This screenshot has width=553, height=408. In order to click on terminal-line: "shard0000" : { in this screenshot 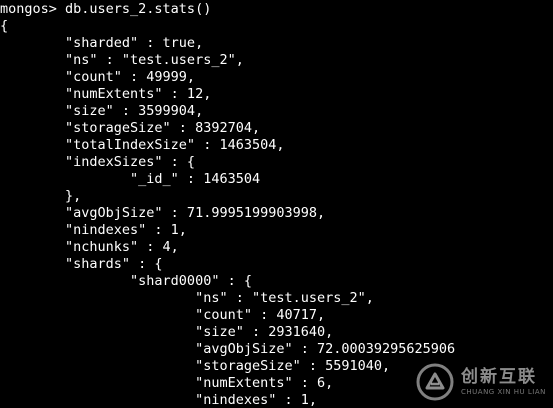, I will do `click(126, 281)`.